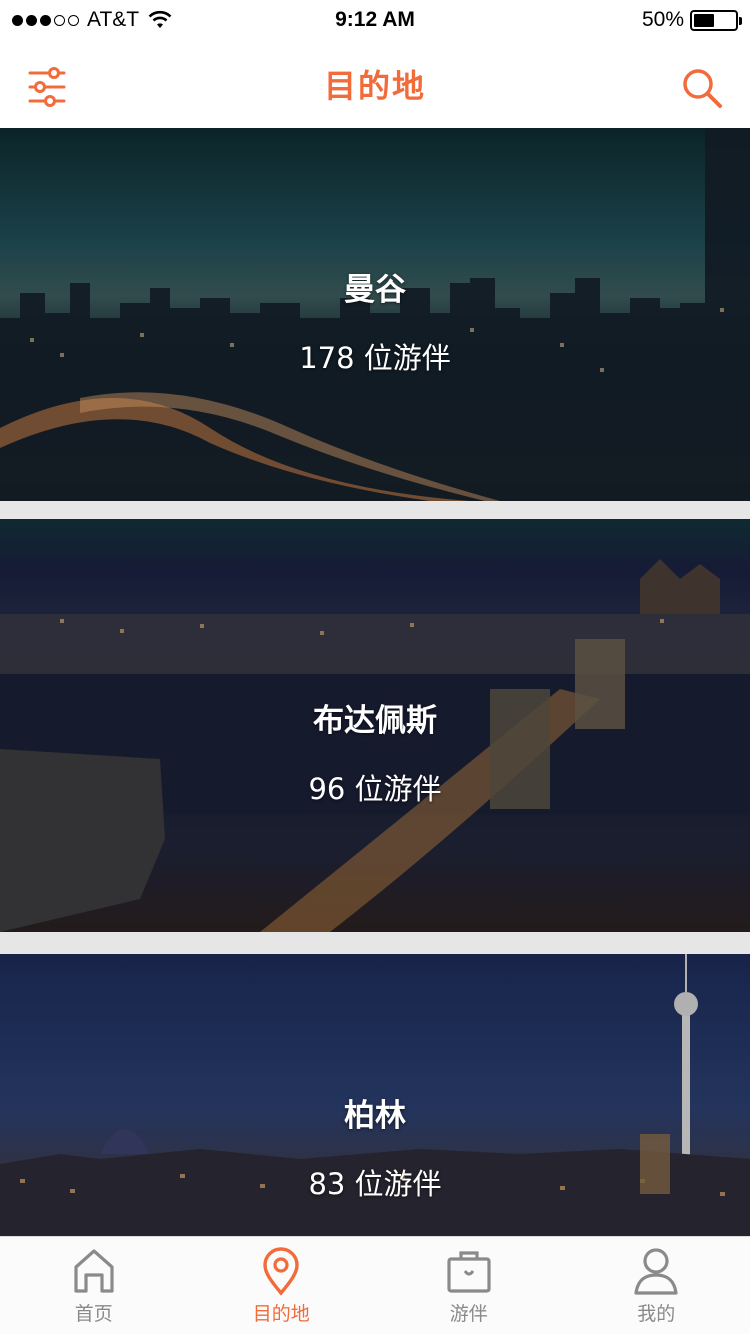 The height and width of the screenshot is (1334, 750). Describe the element at coordinates (375, 20) in the screenshot. I see `status-bar: AT&T 9:12 AM 50%` at that location.